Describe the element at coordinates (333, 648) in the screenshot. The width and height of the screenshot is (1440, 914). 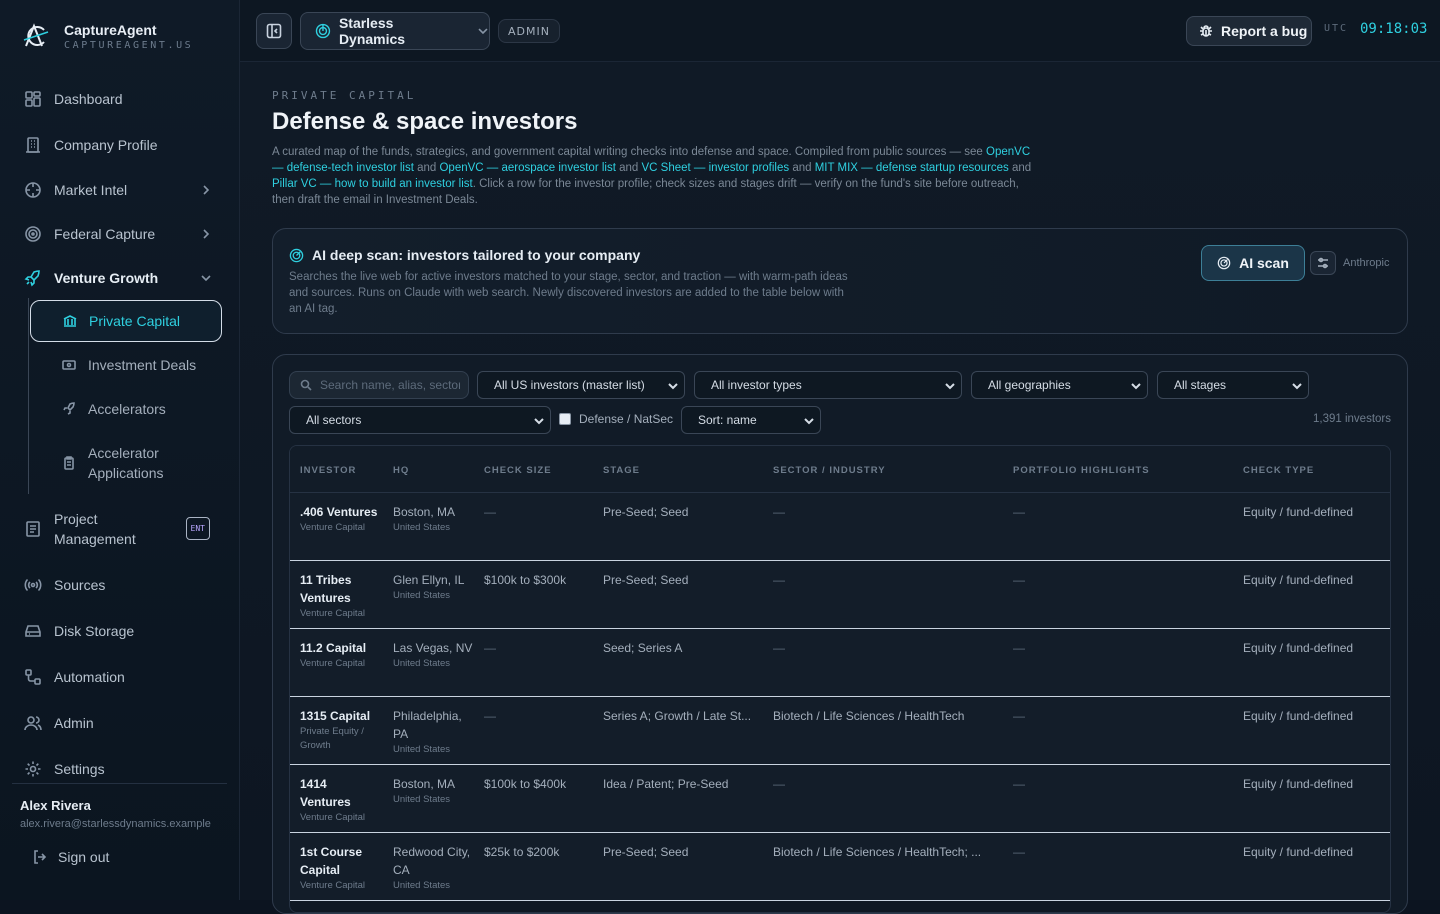
I see `investor-name: 11.2 Capital` at that location.